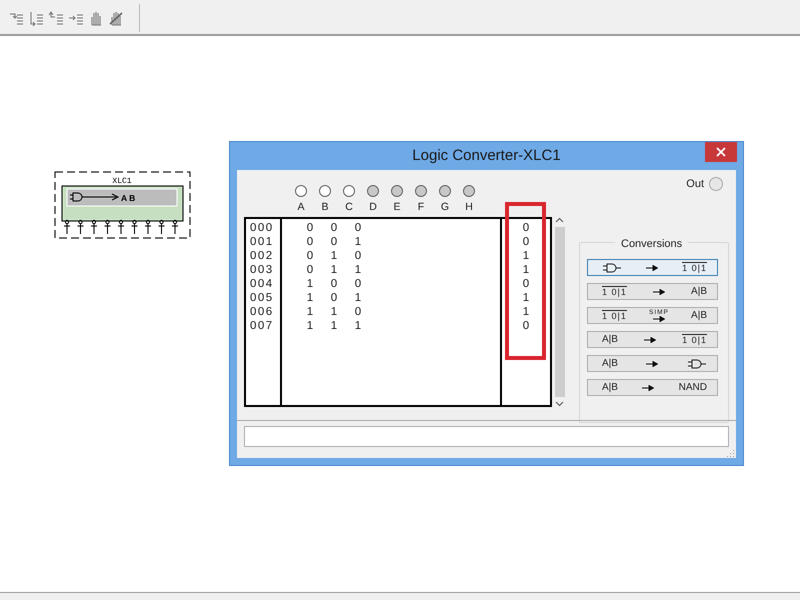  I want to click on conversion-button: 1 0|1 A|B, so click(652, 291).